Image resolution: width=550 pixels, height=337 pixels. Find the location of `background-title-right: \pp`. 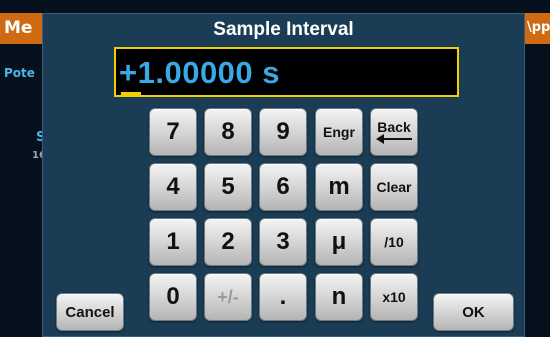

background-title-right: \pp is located at coordinates (538, 27).